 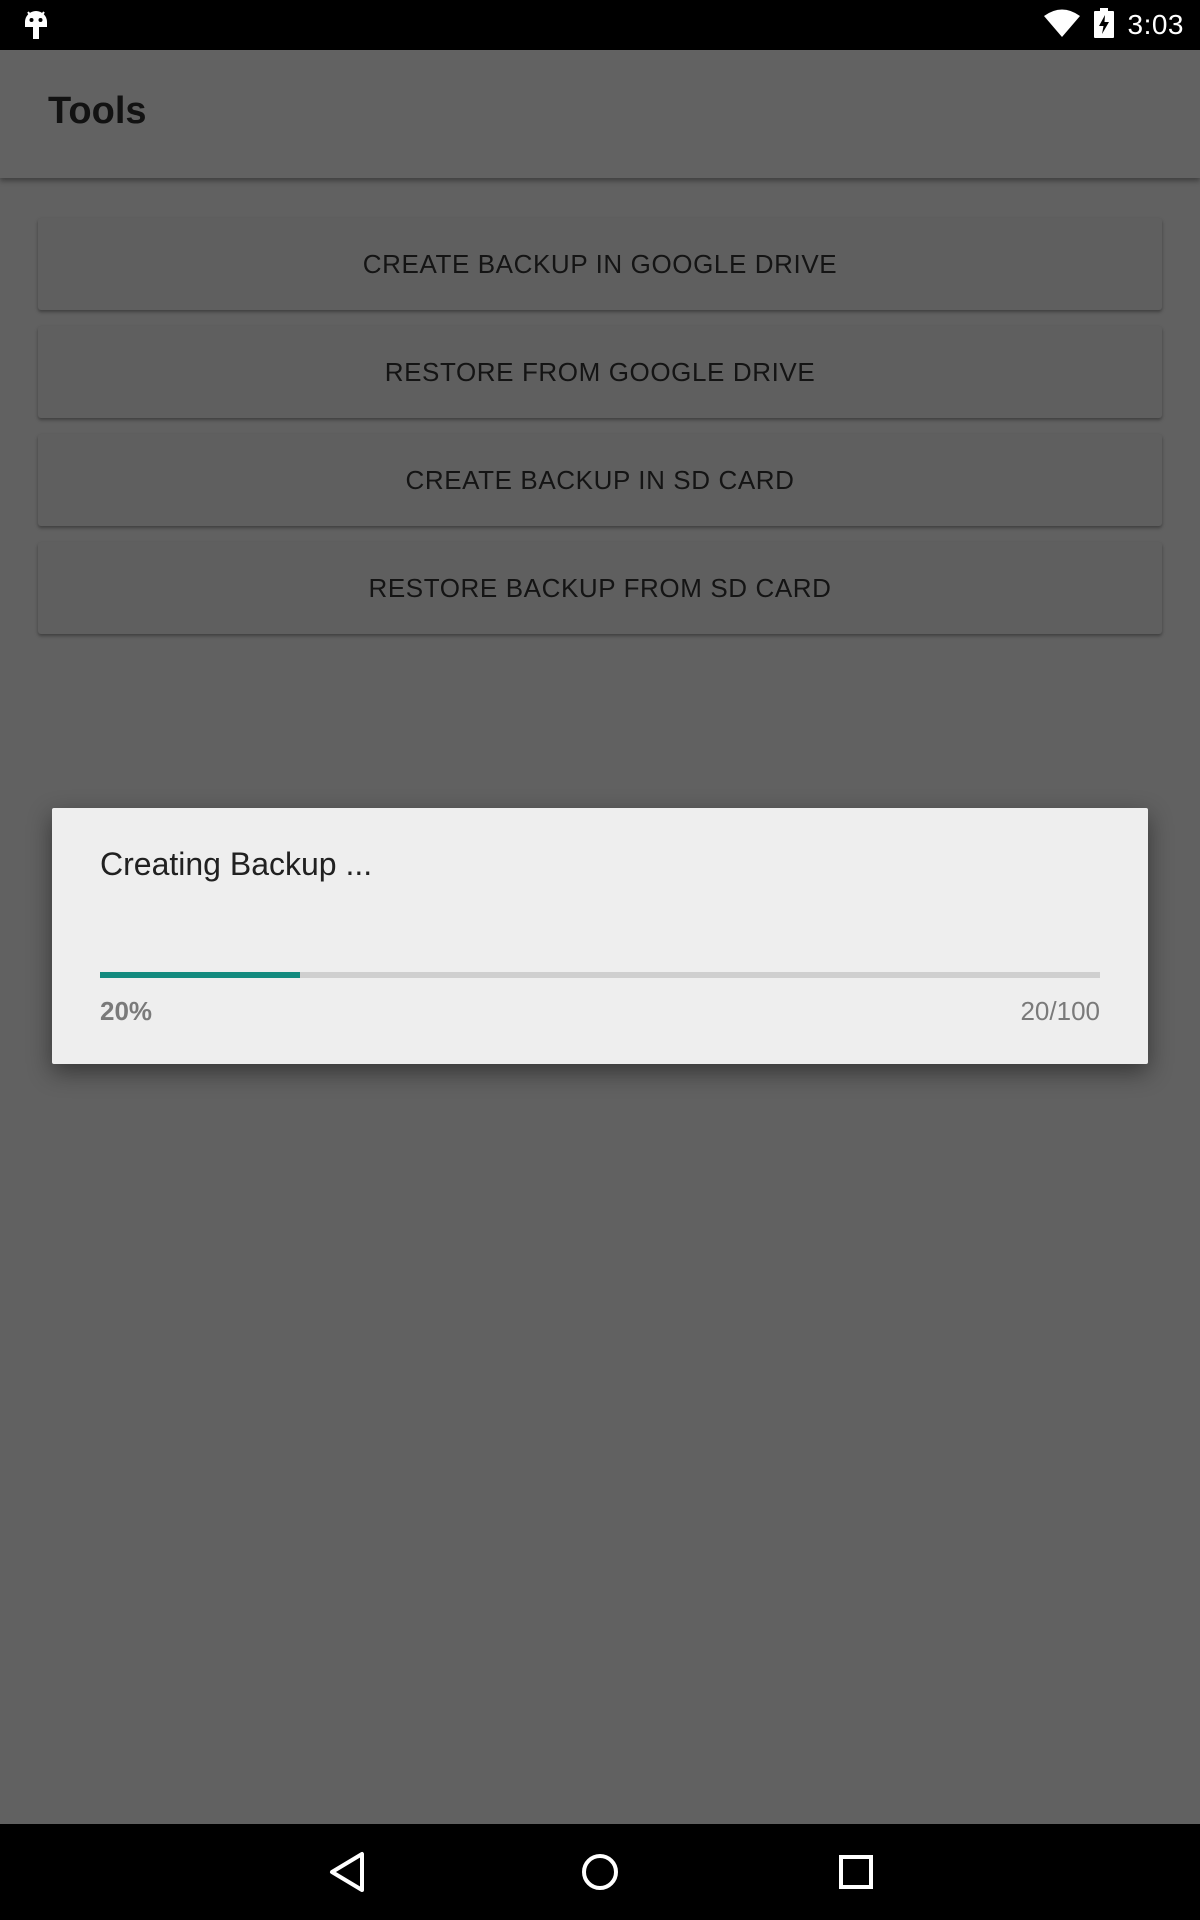 I want to click on status-bar: 3:03, so click(x=600, y=25).